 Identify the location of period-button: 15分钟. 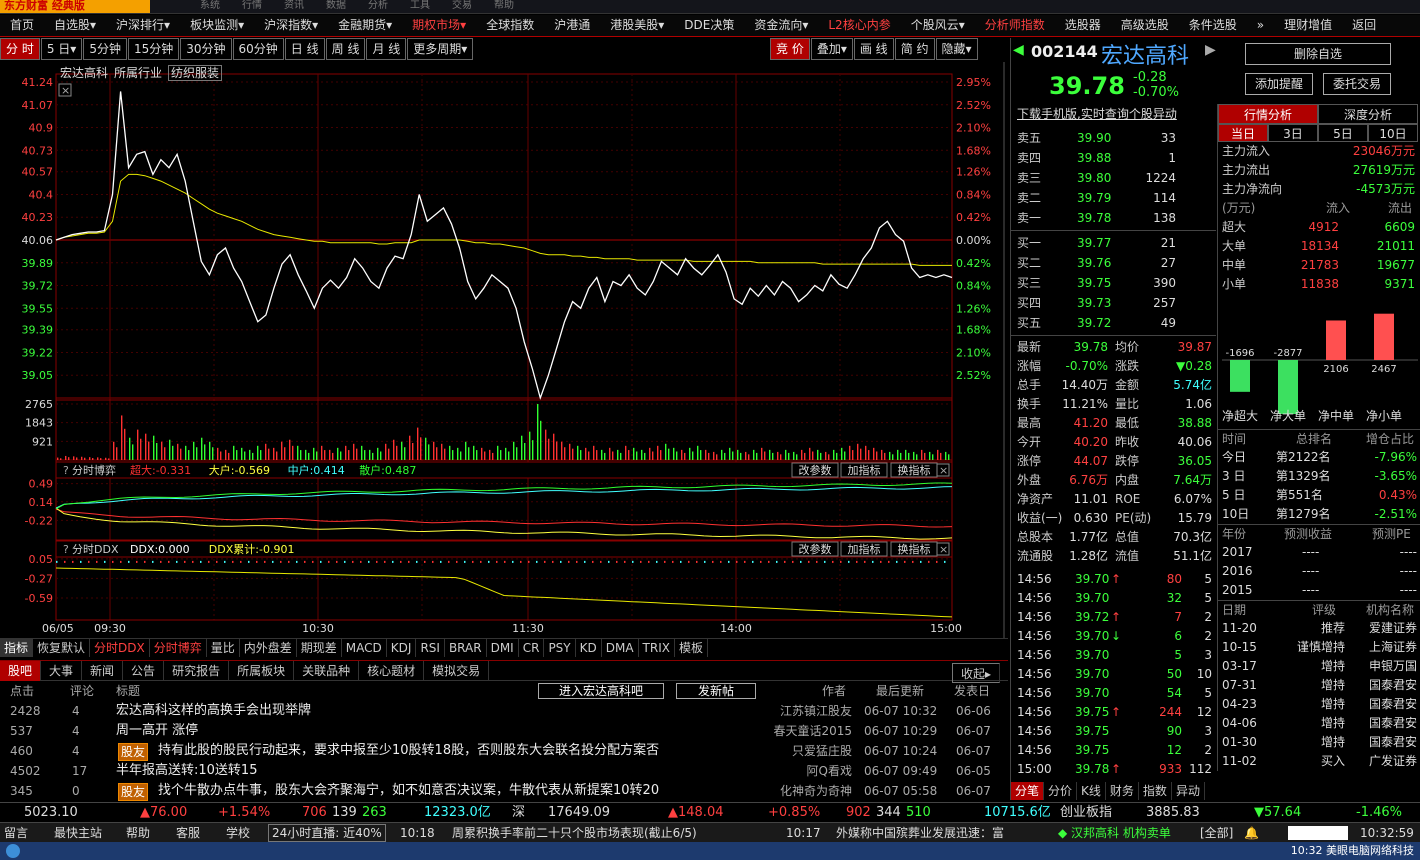
(153, 49).